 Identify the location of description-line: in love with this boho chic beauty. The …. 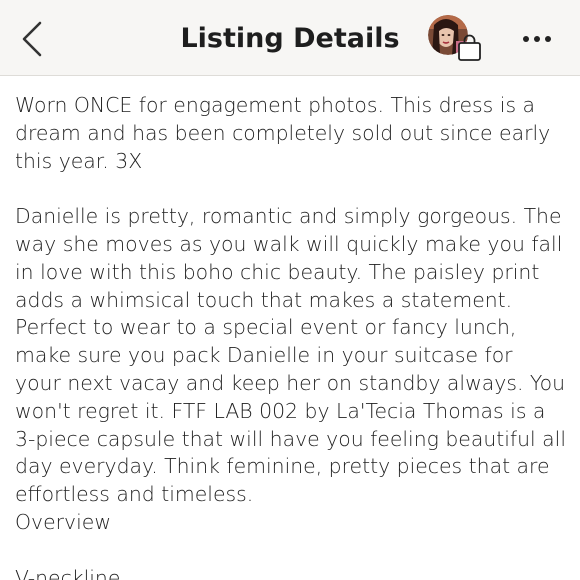
(277, 271).